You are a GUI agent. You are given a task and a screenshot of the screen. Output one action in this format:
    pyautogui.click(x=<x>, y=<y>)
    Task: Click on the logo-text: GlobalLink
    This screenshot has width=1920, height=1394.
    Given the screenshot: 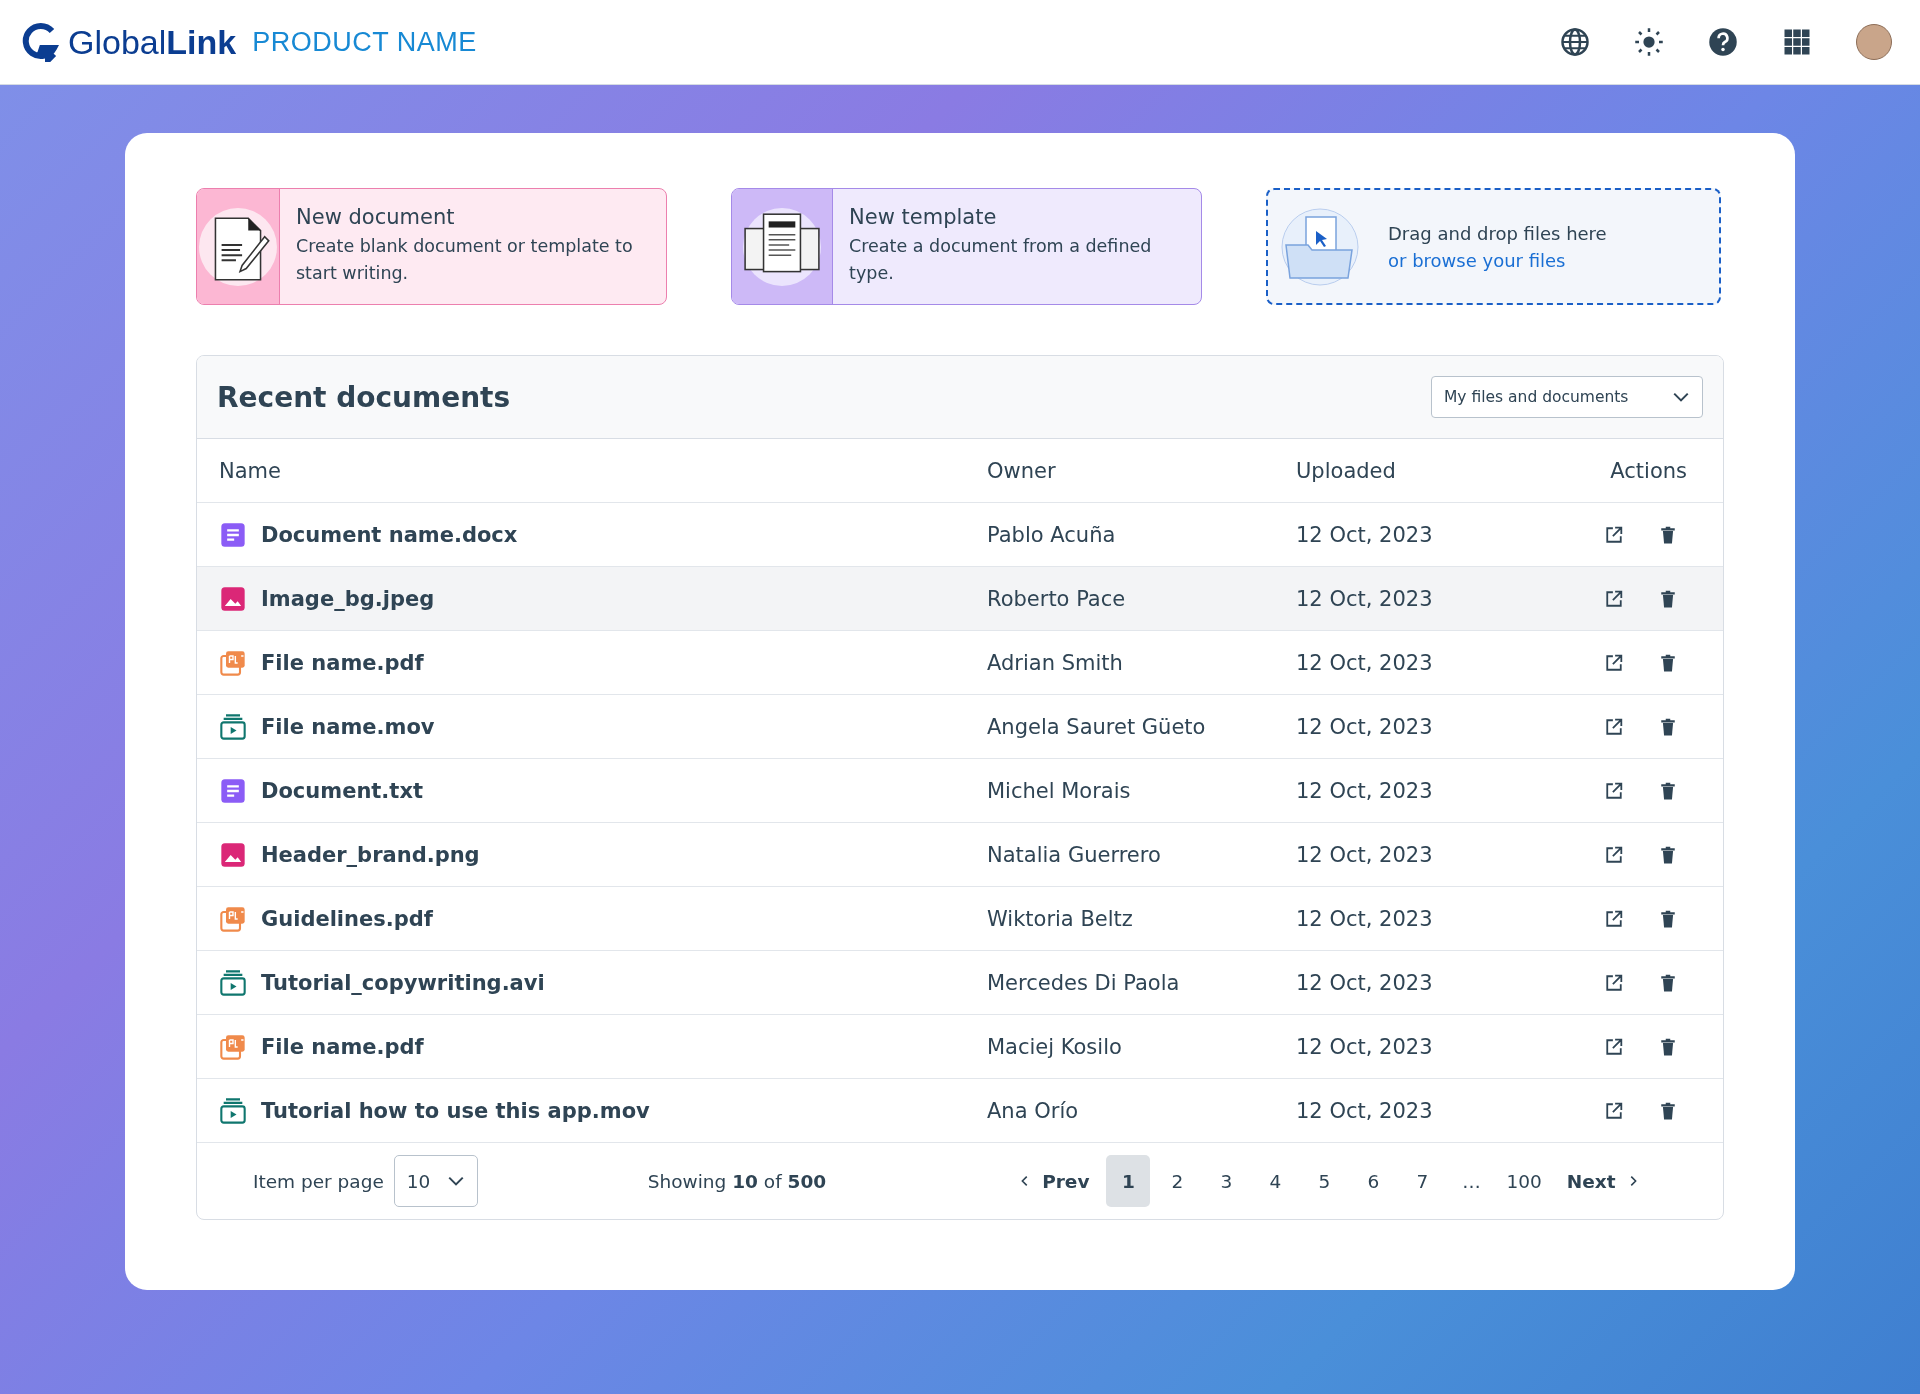 What is the action you would take?
    pyautogui.click(x=152, y=42)
    